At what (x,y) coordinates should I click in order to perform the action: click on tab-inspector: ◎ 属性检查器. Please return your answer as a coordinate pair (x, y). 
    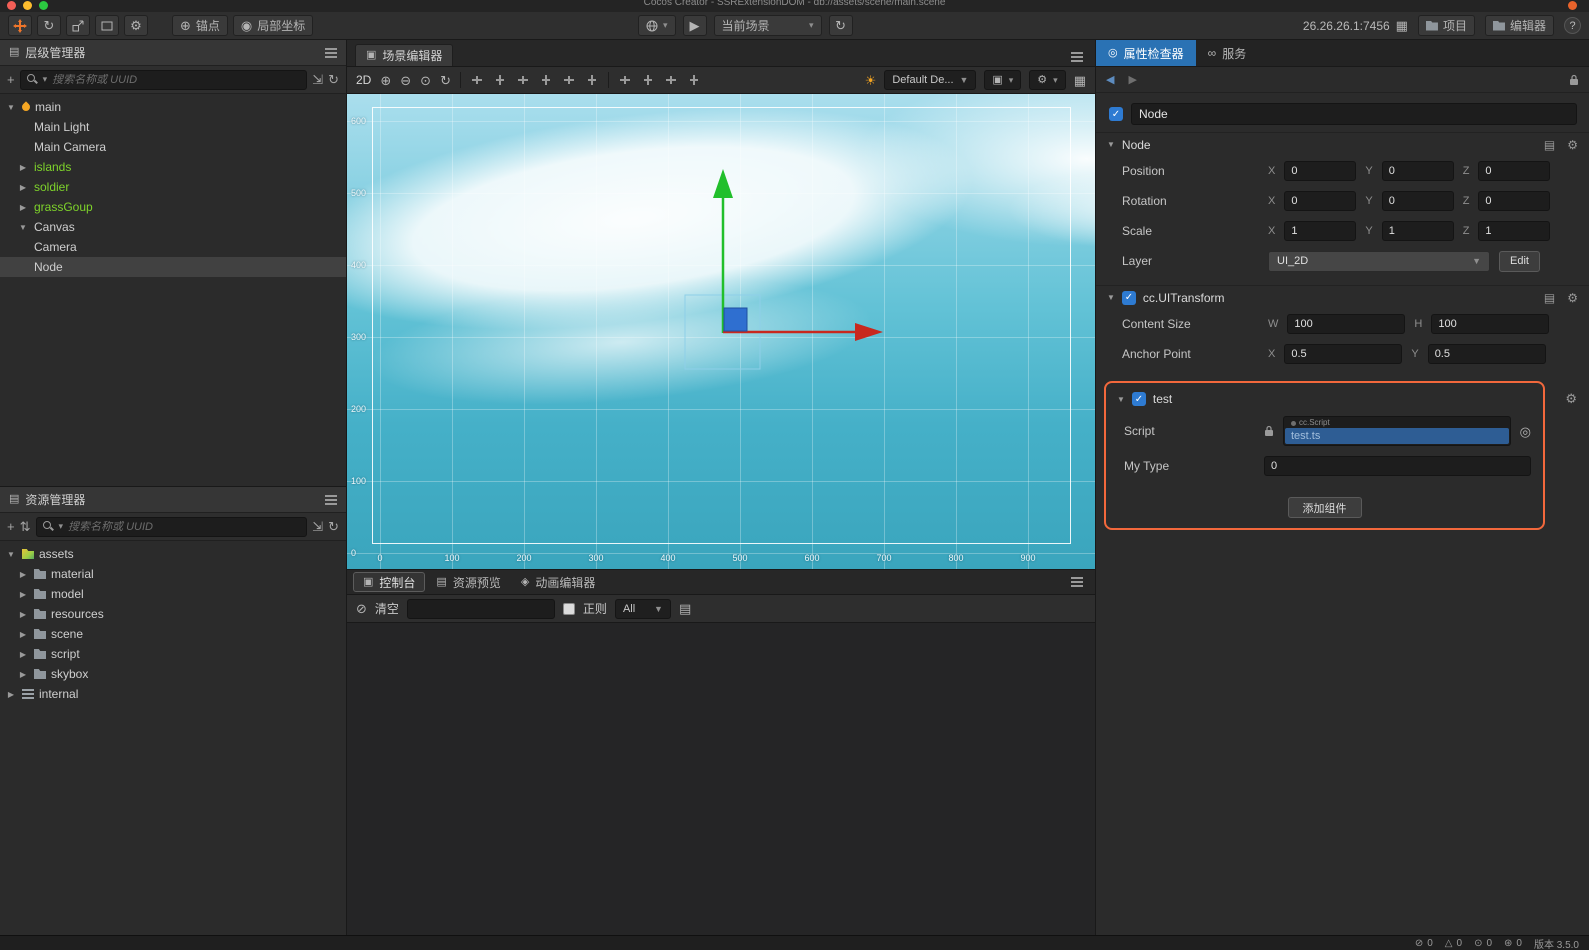
    Looking at the image, I should click on (1146, 53).